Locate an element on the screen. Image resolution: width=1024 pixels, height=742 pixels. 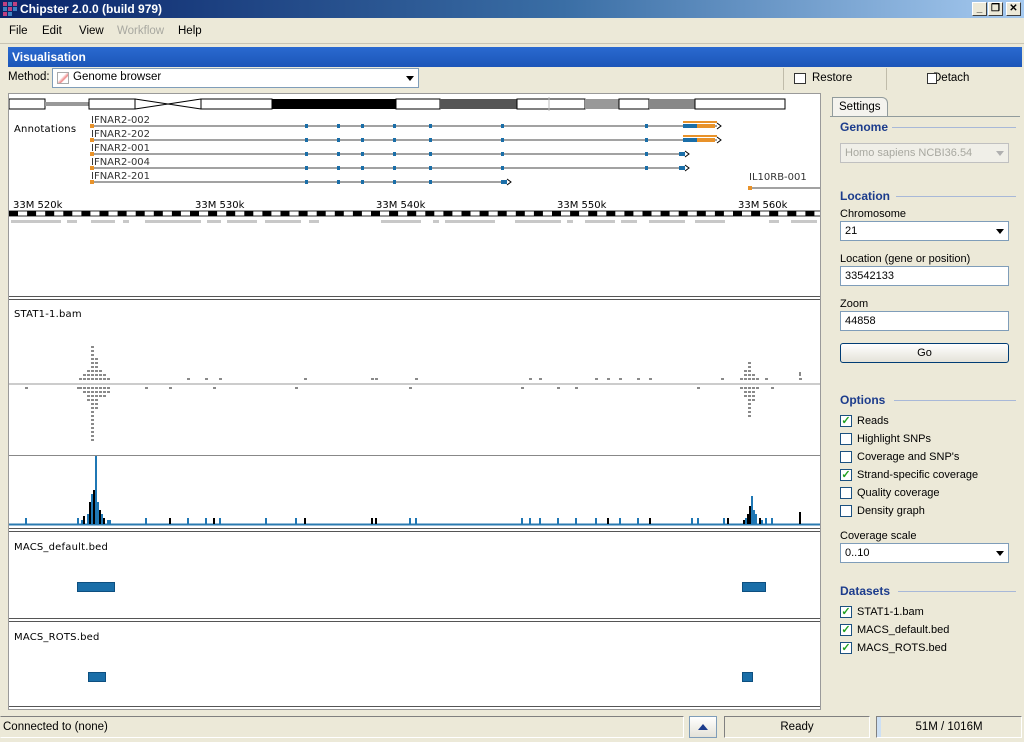
reads-track is located at coordinates (415, 394).